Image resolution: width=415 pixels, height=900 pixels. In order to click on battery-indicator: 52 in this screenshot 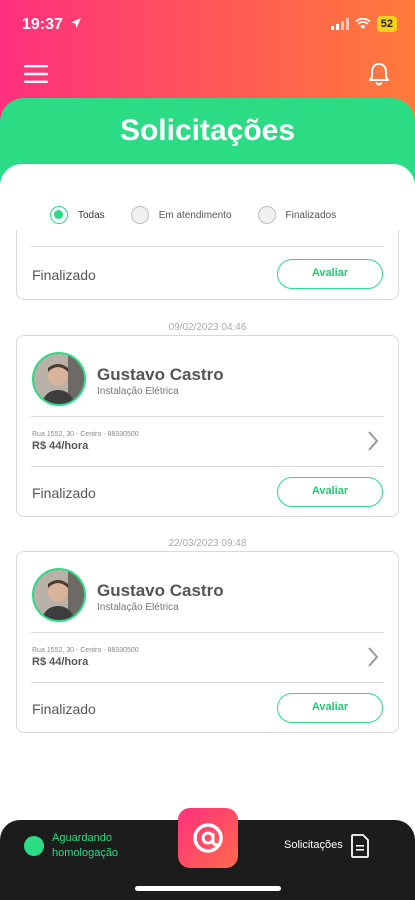, I will do `click(386, 24)`.